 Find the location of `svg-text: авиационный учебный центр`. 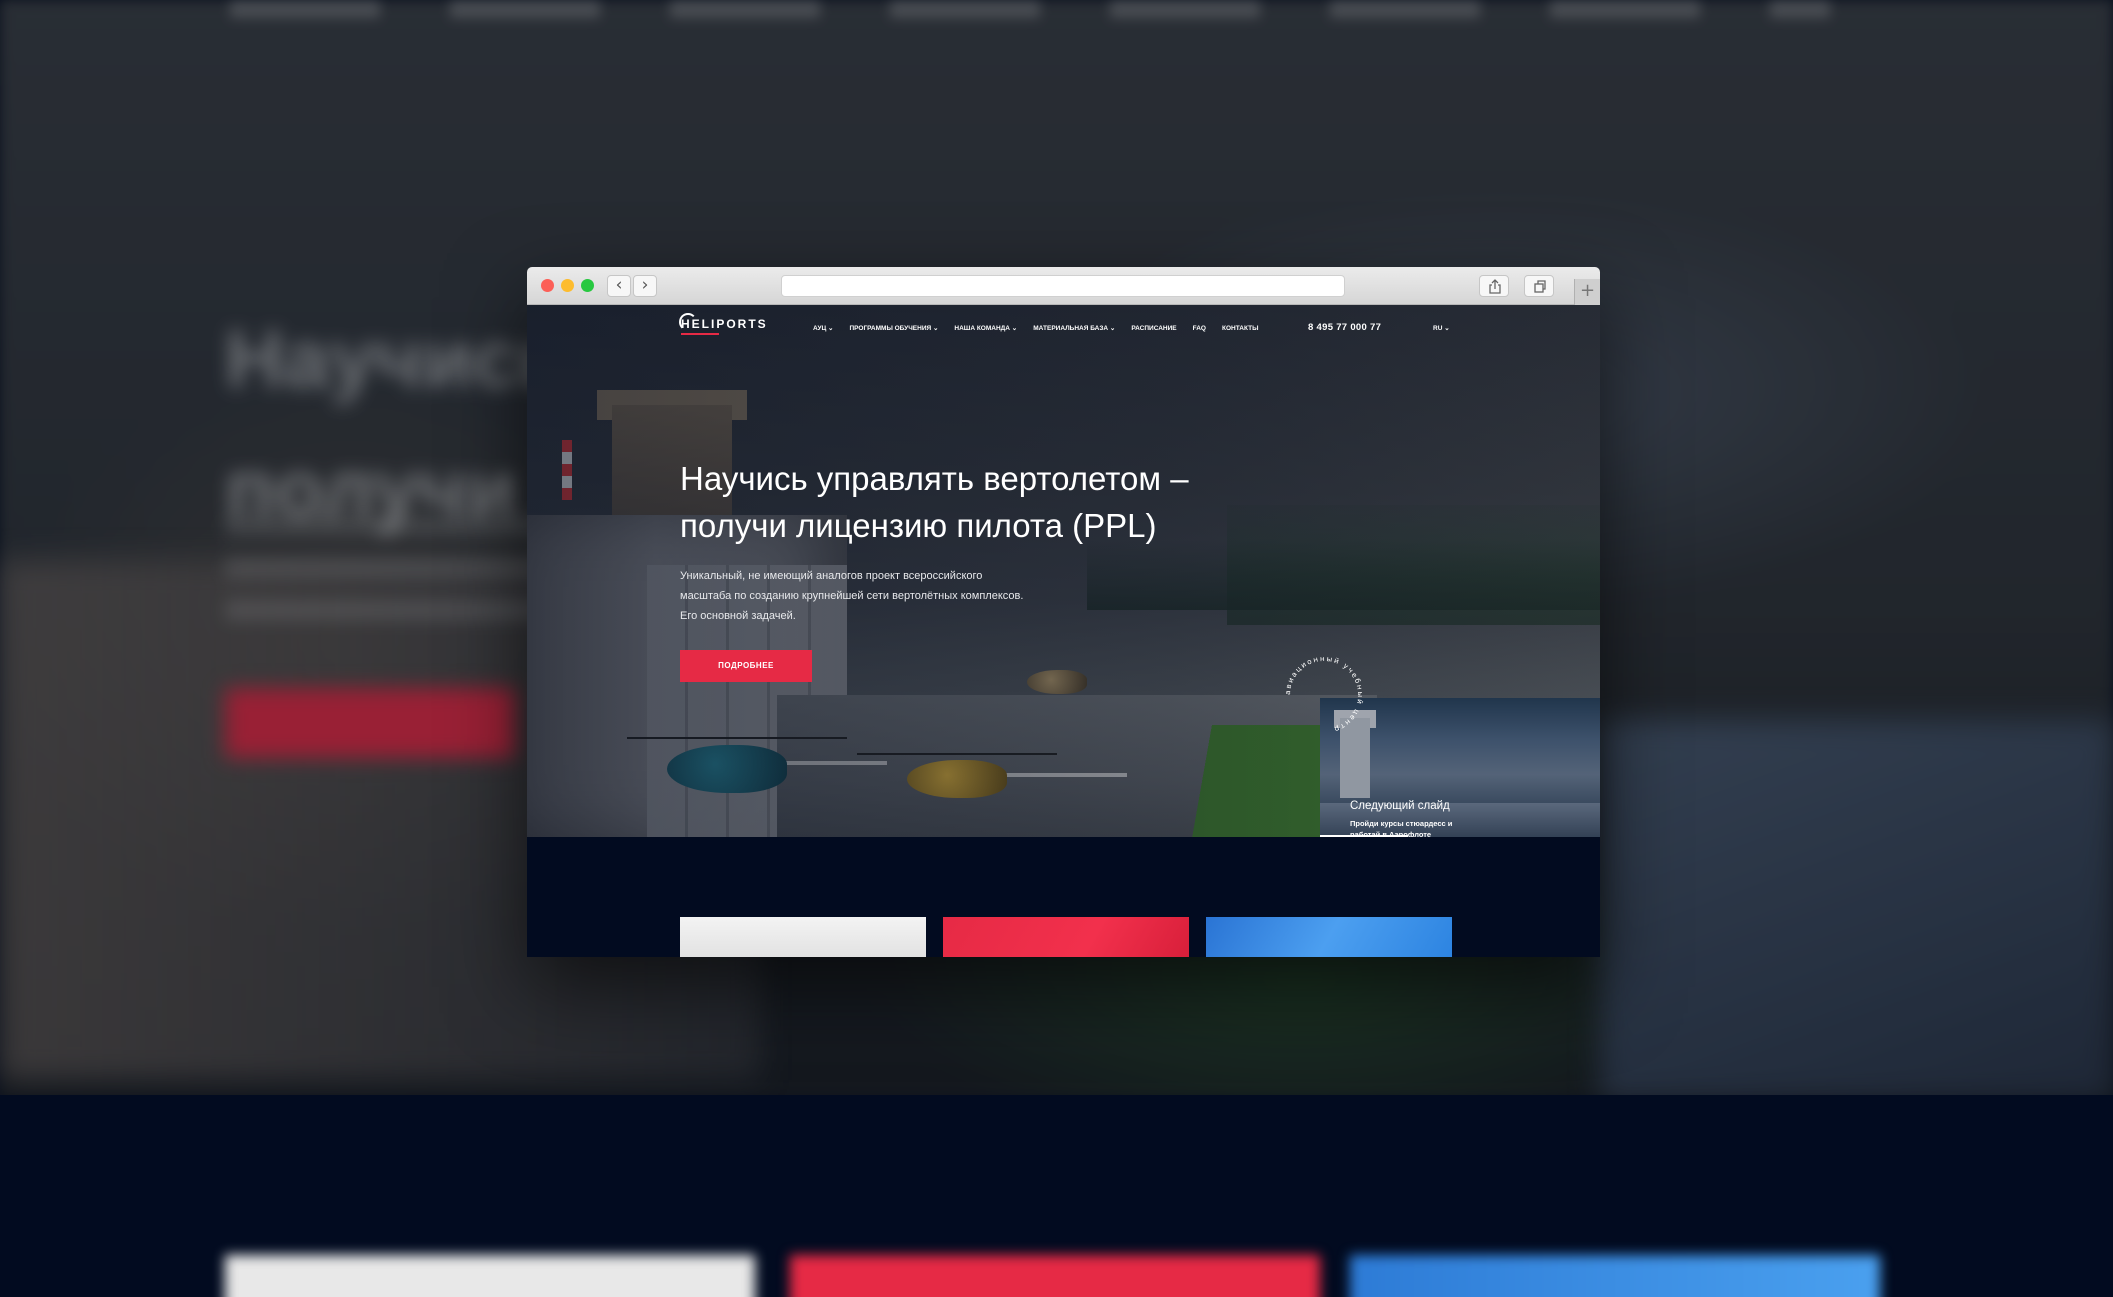

svg-text: авиационный учебный центр is located at coordinates (1324, 694).